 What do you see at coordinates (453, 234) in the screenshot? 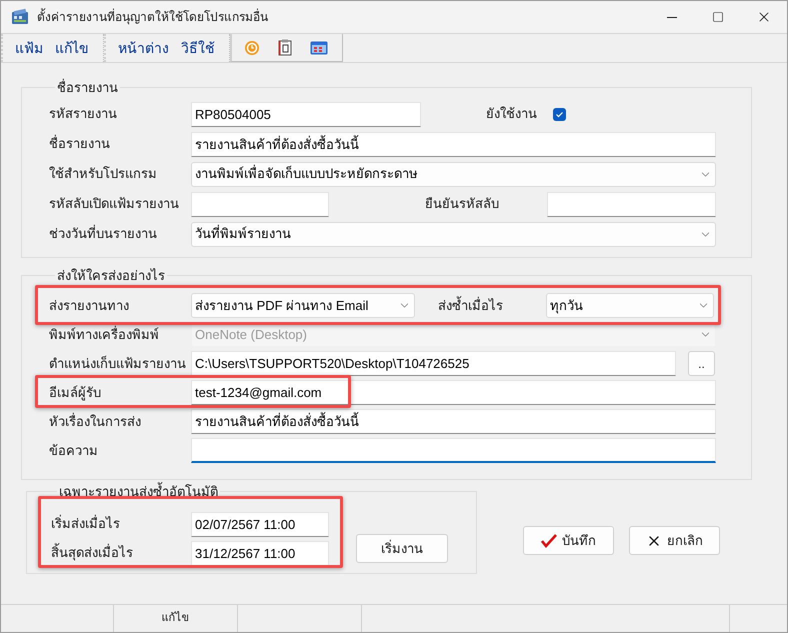
I see `dropdown: วันที่พิมพ์รายงาน` at bounding box center [453, 234].